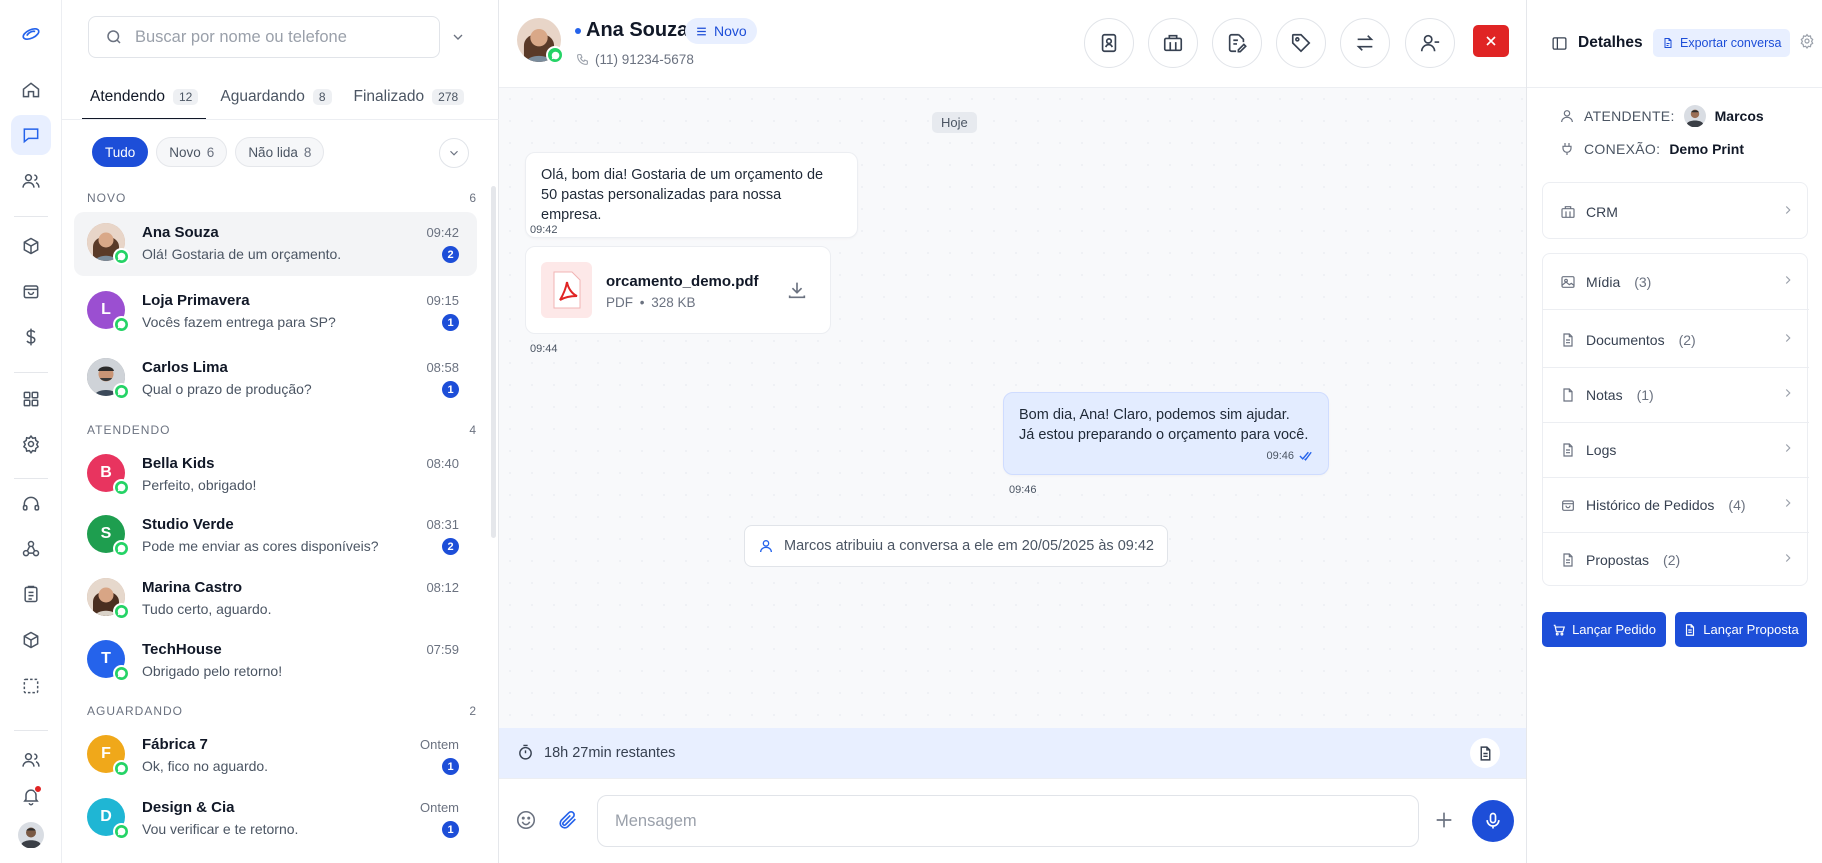 Image resolution: width=1822 pixels, height=863 pixels. What do you see at coordinates (188, 807) in the screenshot?
I see `contact-name: Design & Cia` at bounding box center [188, 807].